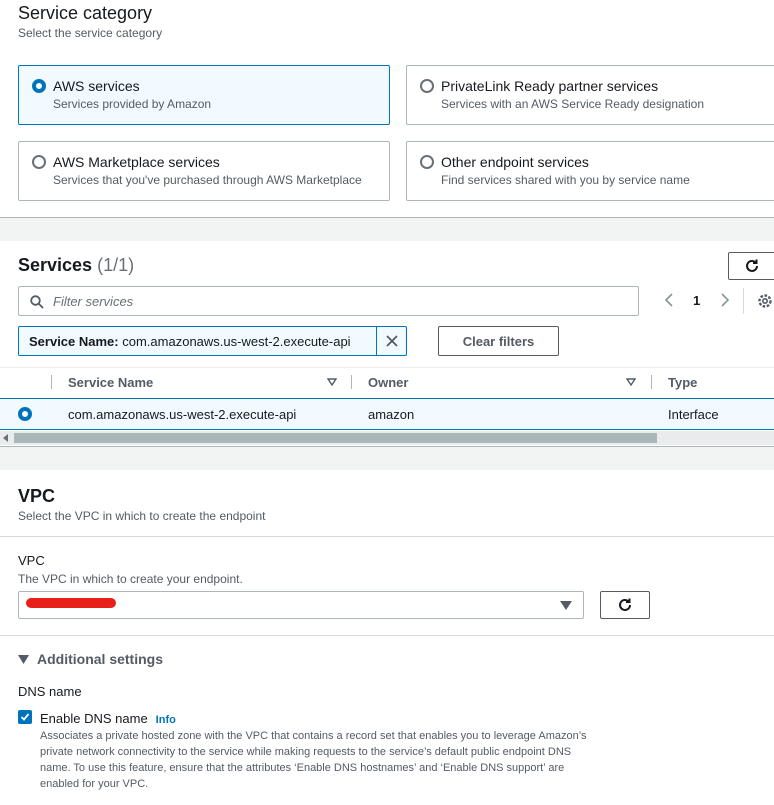 This screenshot has width=774, height=805. What do you see at coordinates (6, 438) in the screenshot?
I see `scroll-left-arrow-icon` at bounding box center [6, 438].